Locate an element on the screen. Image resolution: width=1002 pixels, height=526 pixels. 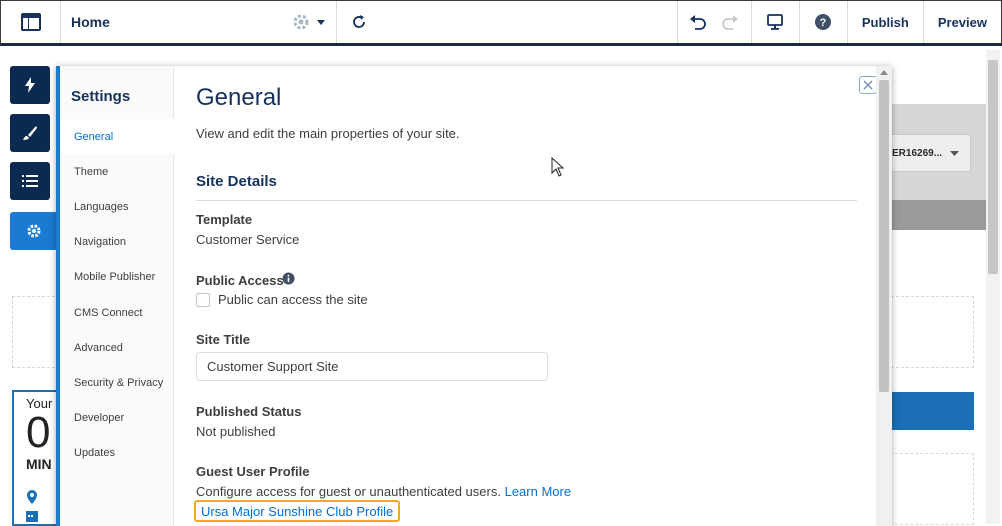
page-structure-button is located at coordinates (30, 181).